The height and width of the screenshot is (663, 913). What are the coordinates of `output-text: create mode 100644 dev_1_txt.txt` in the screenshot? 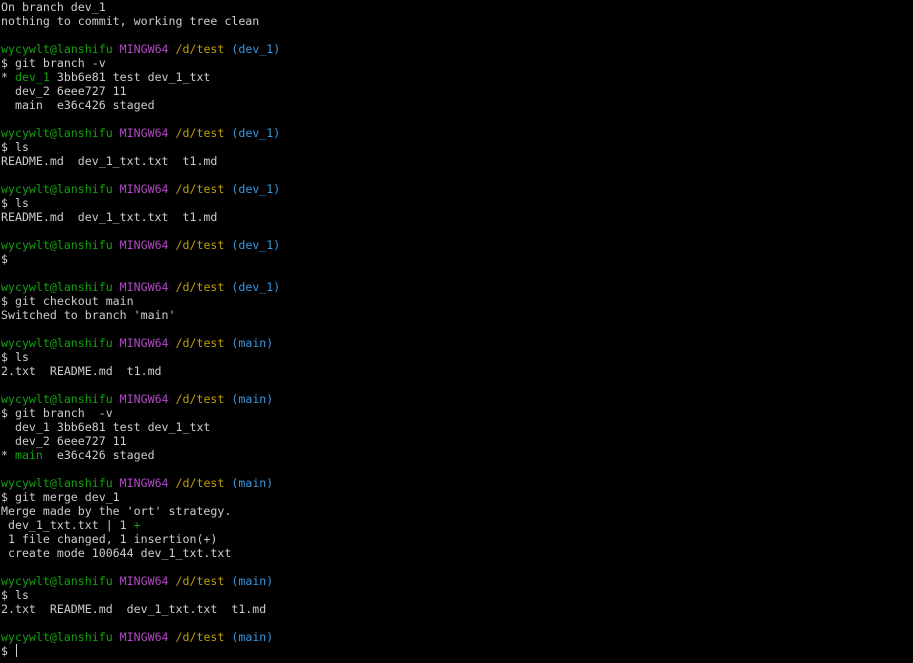 It's located at (116, 553).